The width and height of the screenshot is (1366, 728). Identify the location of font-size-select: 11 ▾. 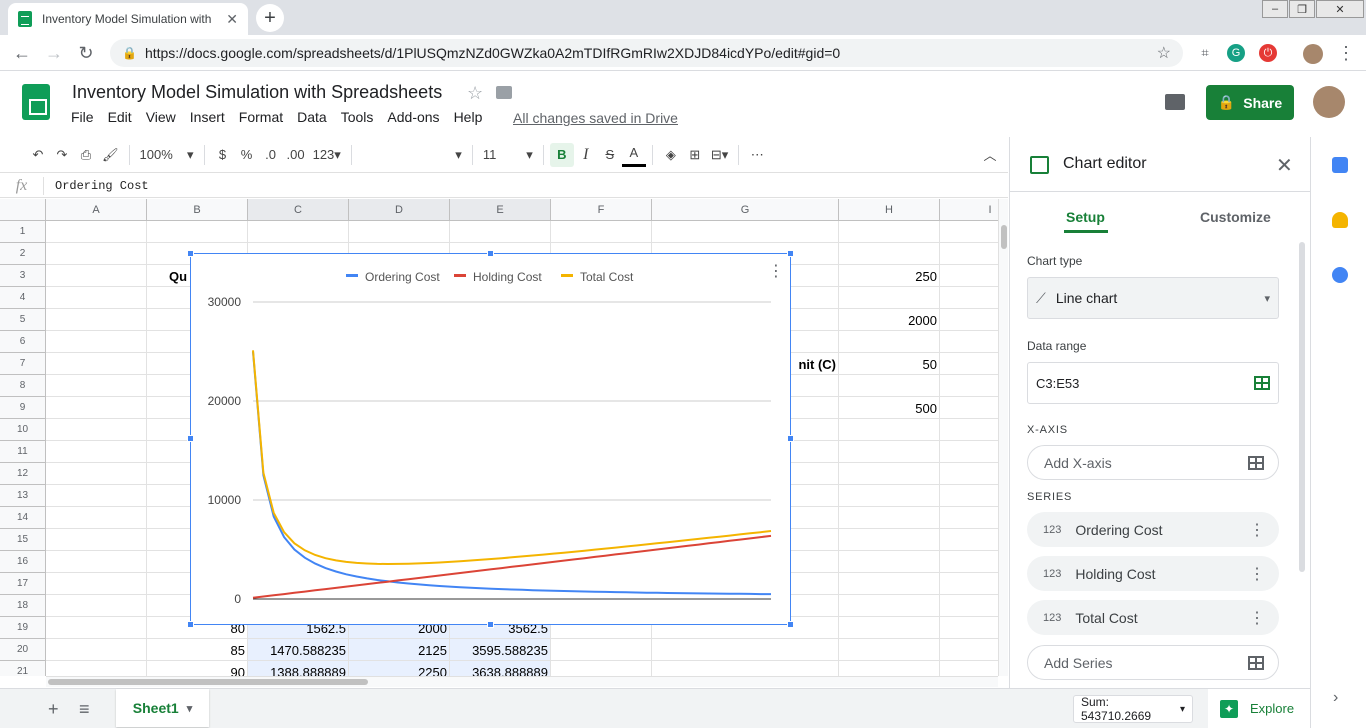
(508, 155).